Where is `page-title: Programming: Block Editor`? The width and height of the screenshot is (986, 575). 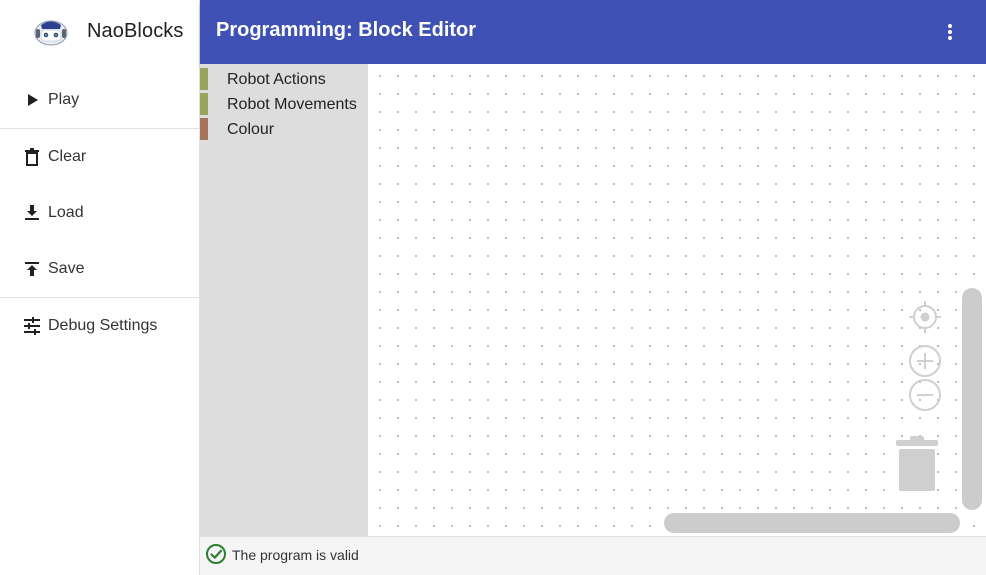
page-title: Programming: Block Editor is located at coordinates (346, 30).